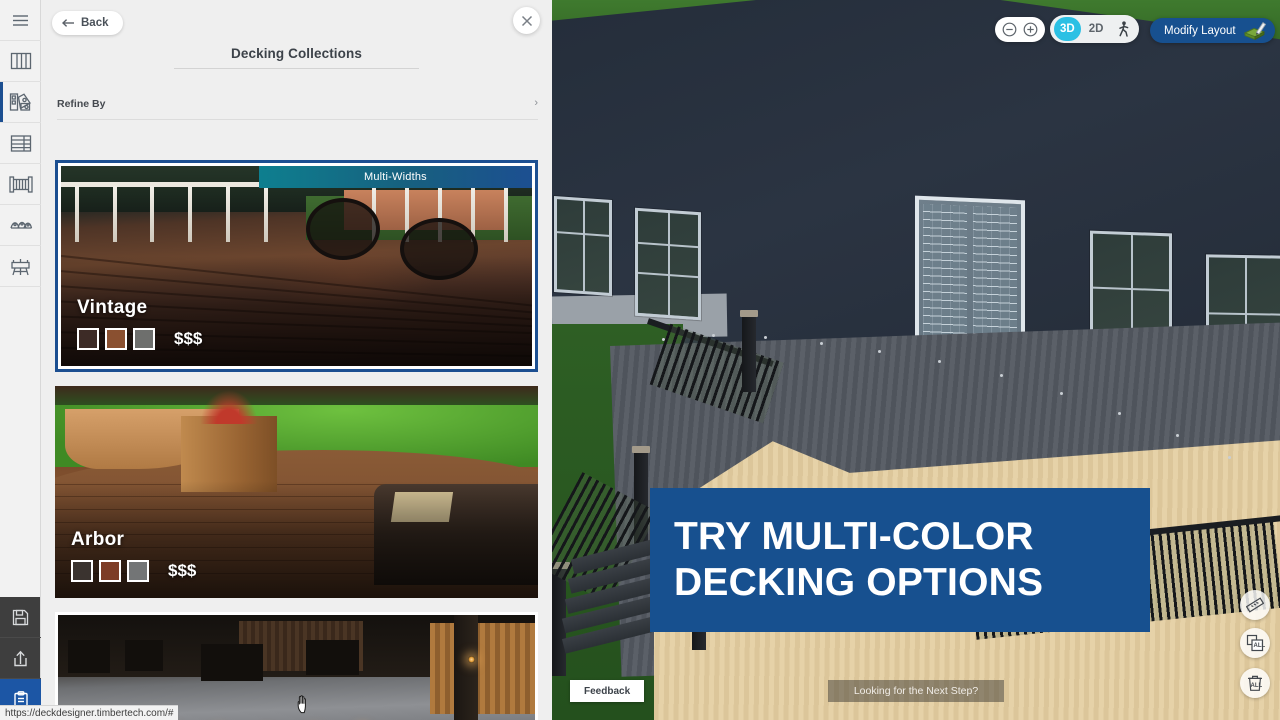 The width and height of the screenshot is (1280, 720). Describe the element at coordinates (1259, 646) in the screenshot. I see `copy-all-badge: ALL` at that location.